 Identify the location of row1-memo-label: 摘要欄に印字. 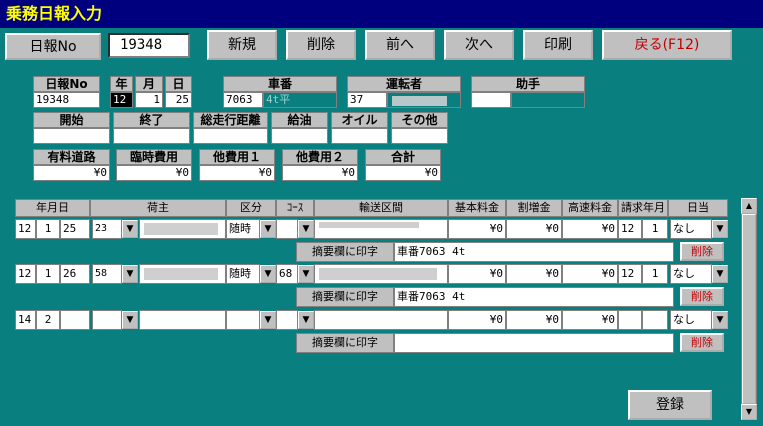
(345, 252).